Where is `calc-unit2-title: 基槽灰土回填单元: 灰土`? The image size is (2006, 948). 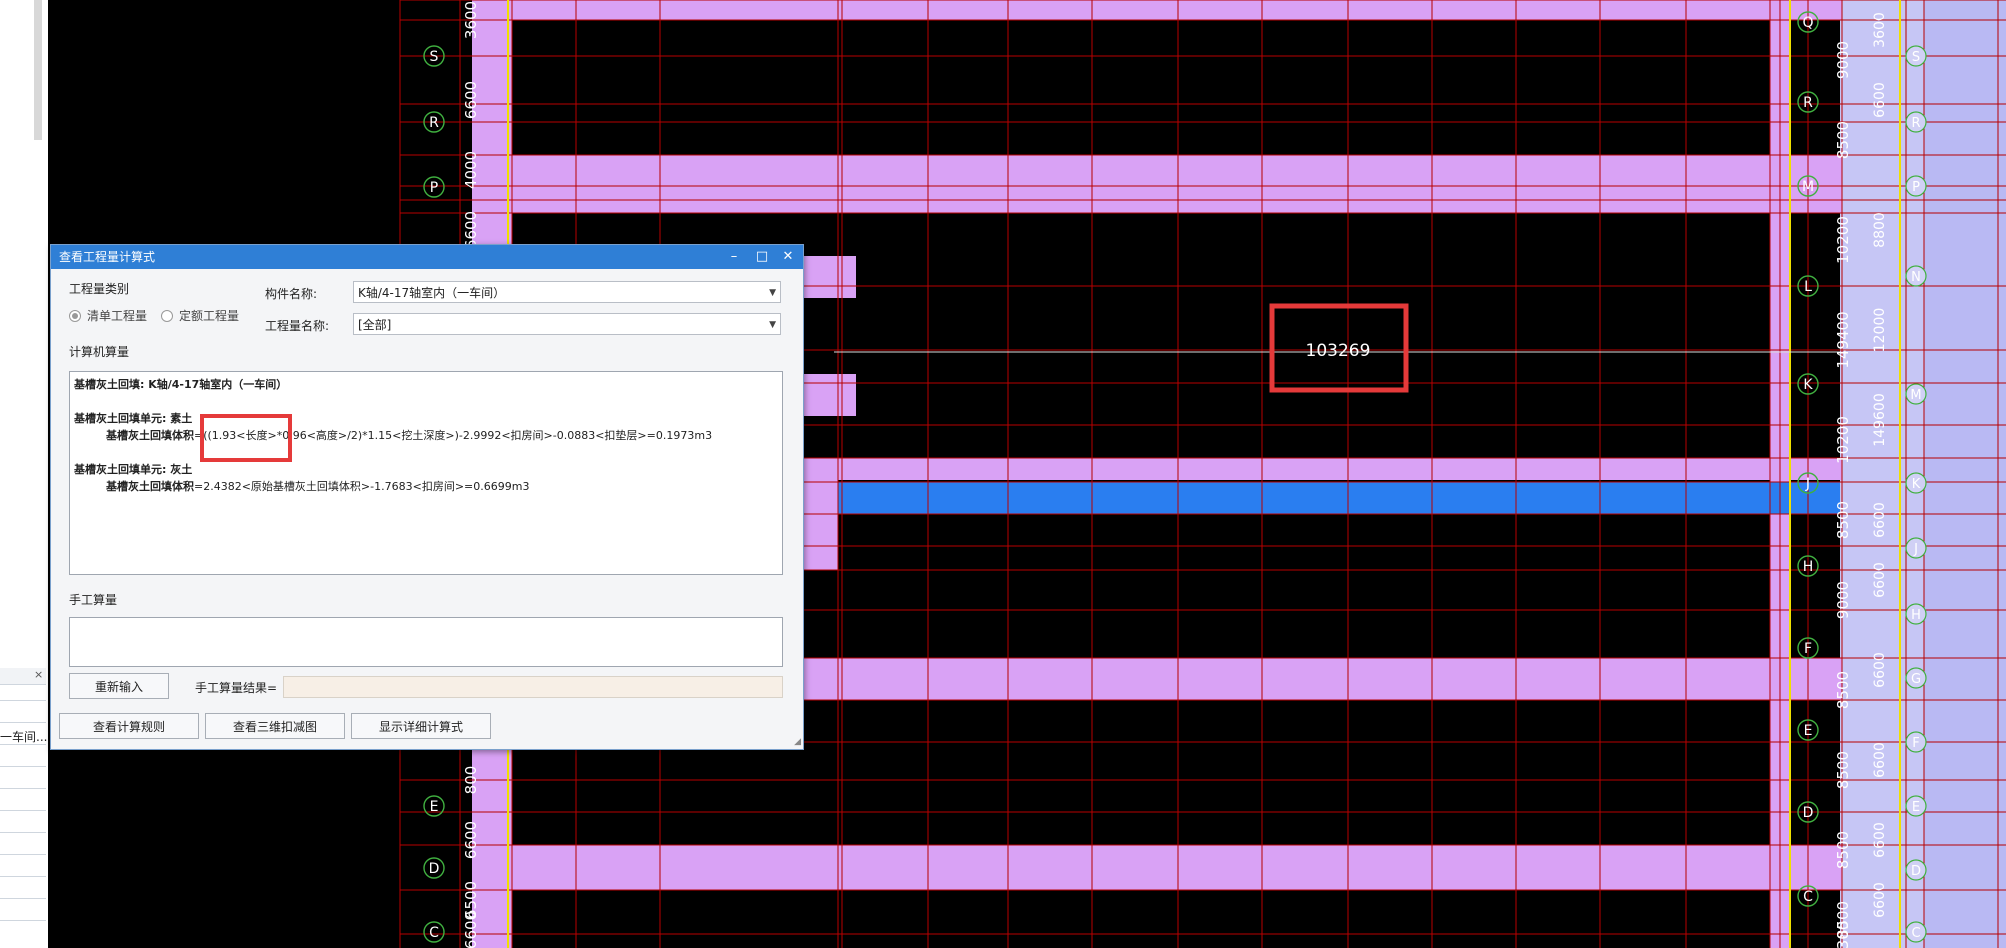
calc-unit2-title: 基槽灰土回填单元: 灰土 is located at coordinates (133, 469).